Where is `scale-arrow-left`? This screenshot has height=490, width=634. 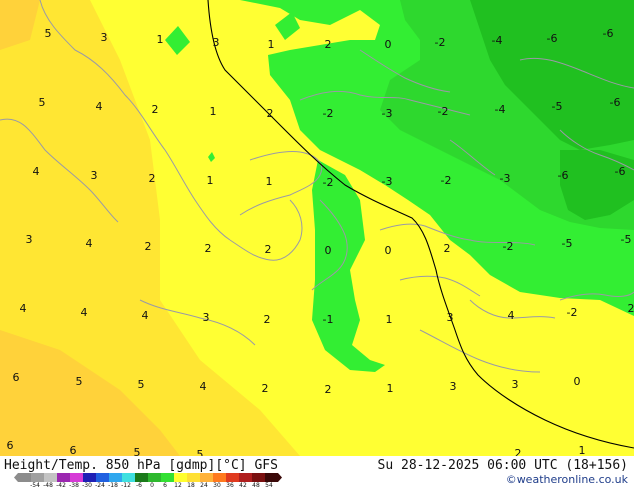
scale-arrow-left is located at coordinates (16, 477).